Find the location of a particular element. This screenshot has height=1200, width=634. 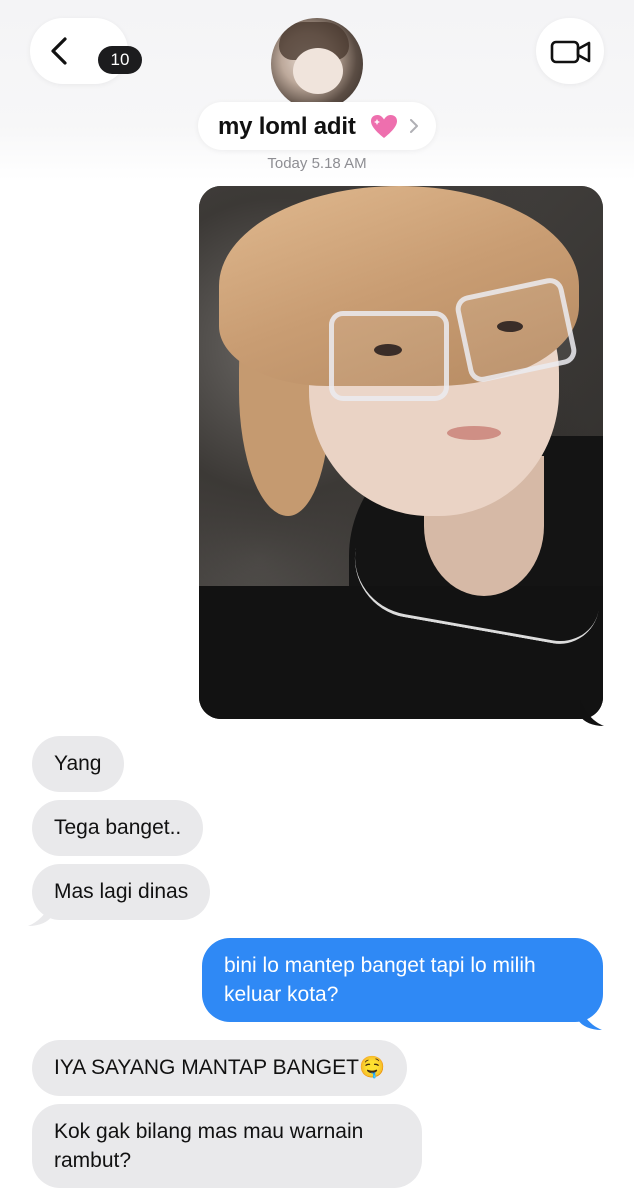

facetime-video-button is located at coordinates (570, 51).